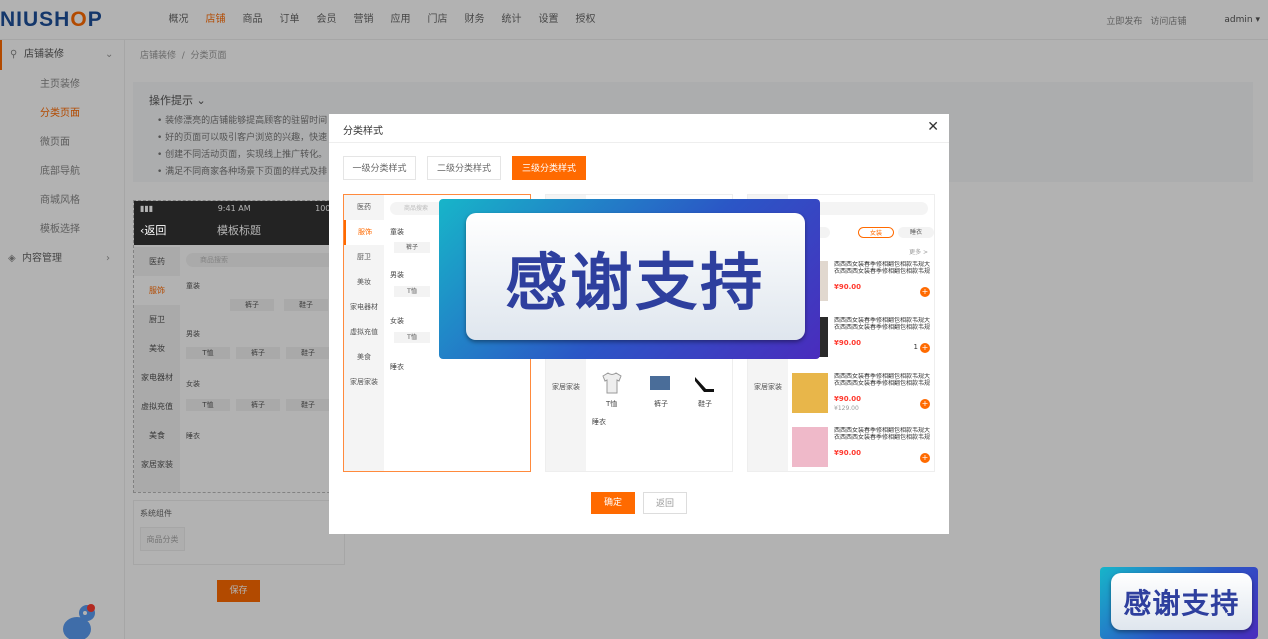 The width and height of the screenshot is (1268, 639). What do you see at coordinates (916, 232) in the screenshot?
I see `chip: 睡衣` at bounding box center [916, 232].